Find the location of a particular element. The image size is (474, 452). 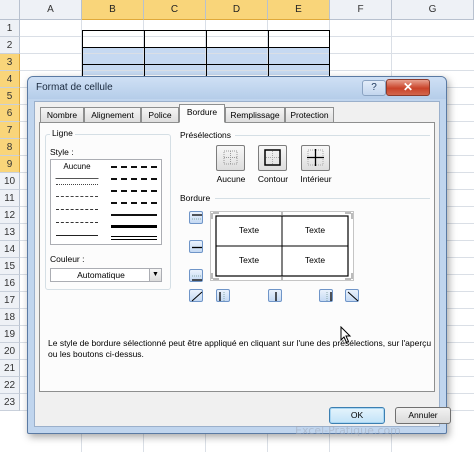

row-header-13: 13 is located at coordinates (10, 232).